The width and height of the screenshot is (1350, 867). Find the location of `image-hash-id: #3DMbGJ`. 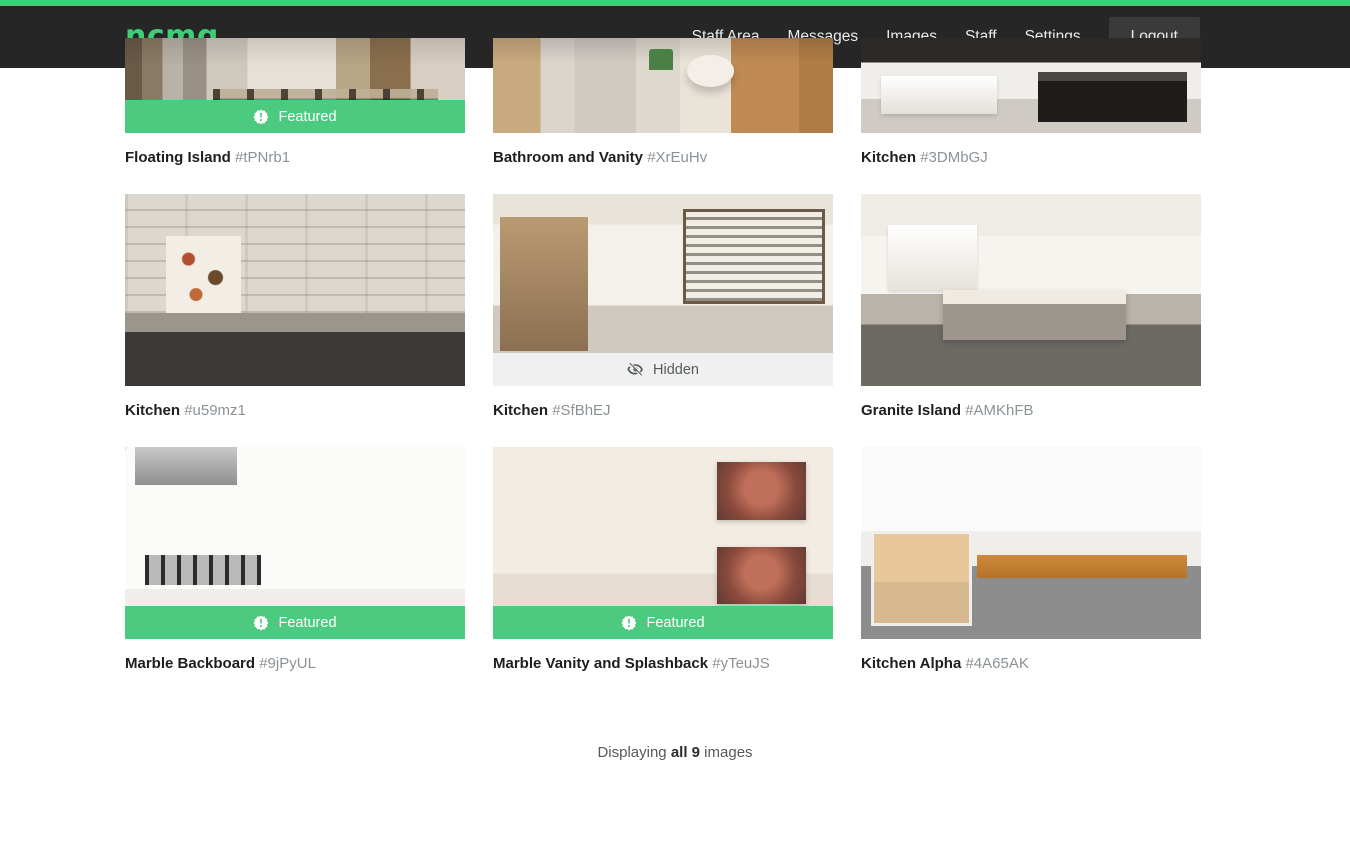

image-hash-id: #3DMbGJ is located at coordinates (954, 157).